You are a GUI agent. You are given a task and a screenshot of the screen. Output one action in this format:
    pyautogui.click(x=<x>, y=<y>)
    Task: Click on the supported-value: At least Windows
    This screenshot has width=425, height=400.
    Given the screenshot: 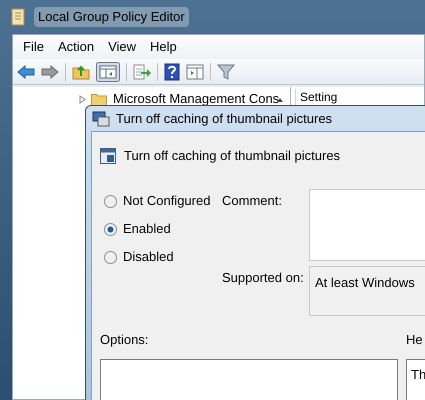 What is the action you would take?
    pyautogui.click(x=365, y=282)
    